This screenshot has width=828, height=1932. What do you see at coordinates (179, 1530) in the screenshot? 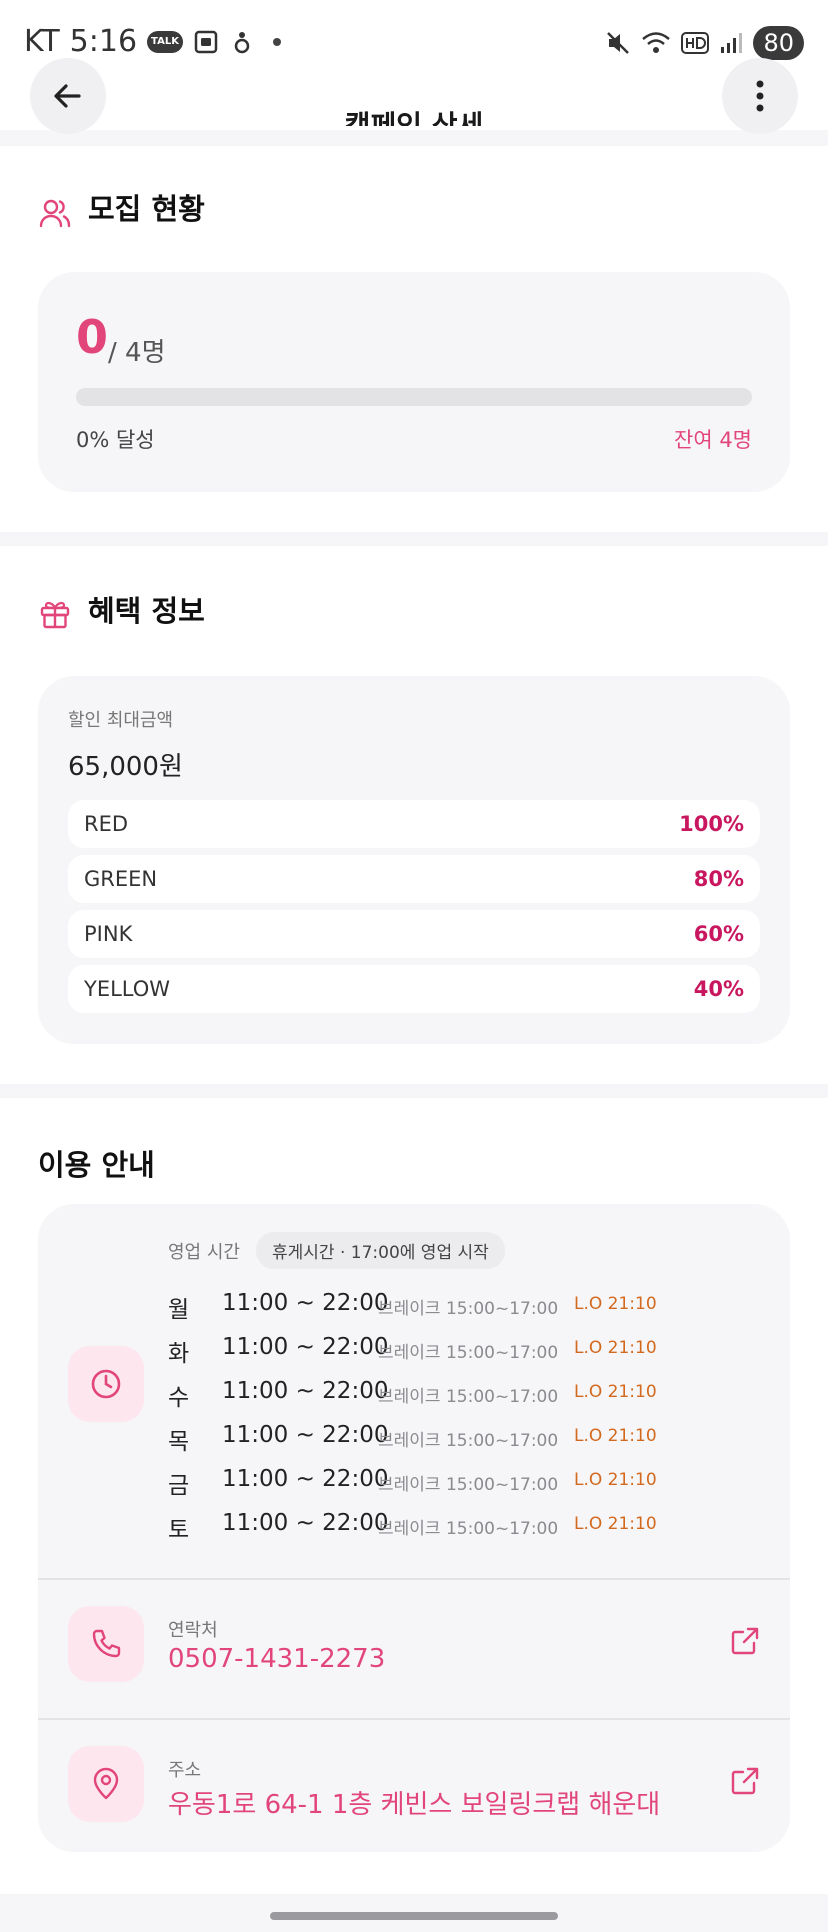
I see `schedule-day: 토` at bounding box center [179, 1530].